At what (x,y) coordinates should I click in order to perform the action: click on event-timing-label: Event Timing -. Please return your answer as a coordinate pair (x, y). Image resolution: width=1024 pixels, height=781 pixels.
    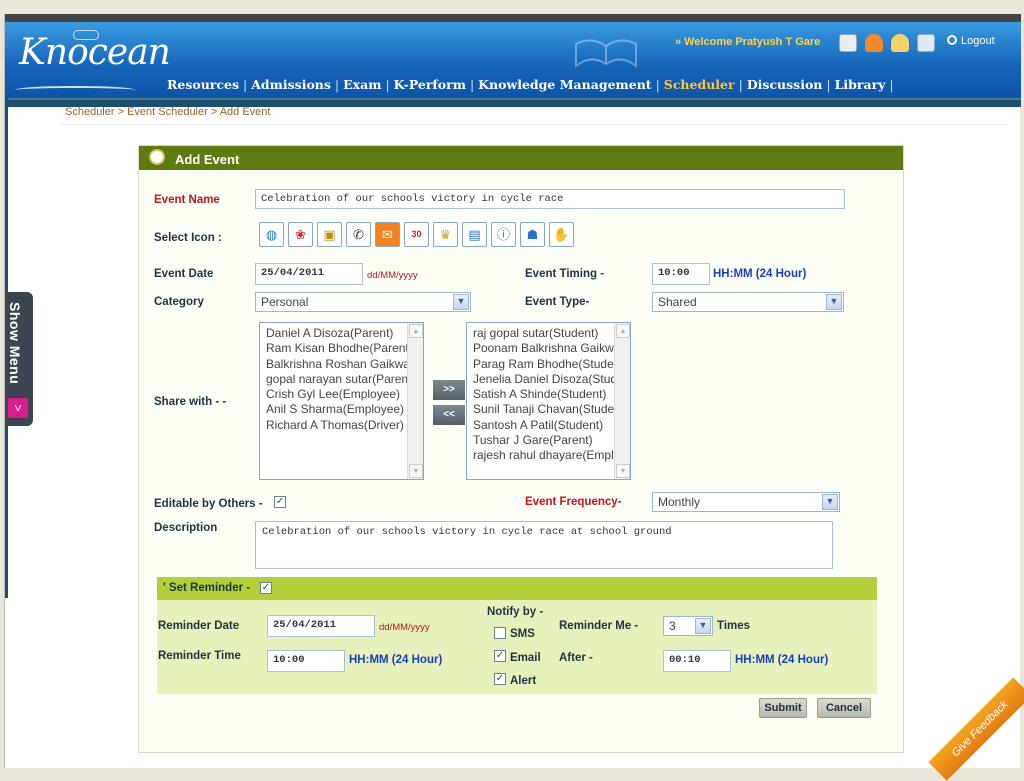
    Looking at the image, I should click on (565, 274).